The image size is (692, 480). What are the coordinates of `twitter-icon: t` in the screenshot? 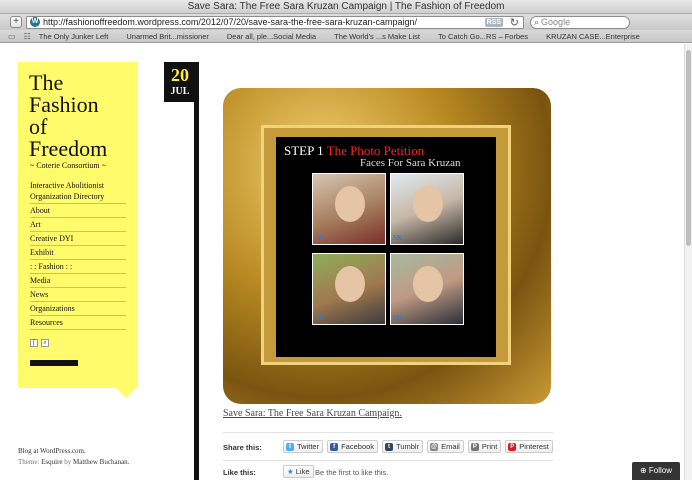 It's located at (290, 446).